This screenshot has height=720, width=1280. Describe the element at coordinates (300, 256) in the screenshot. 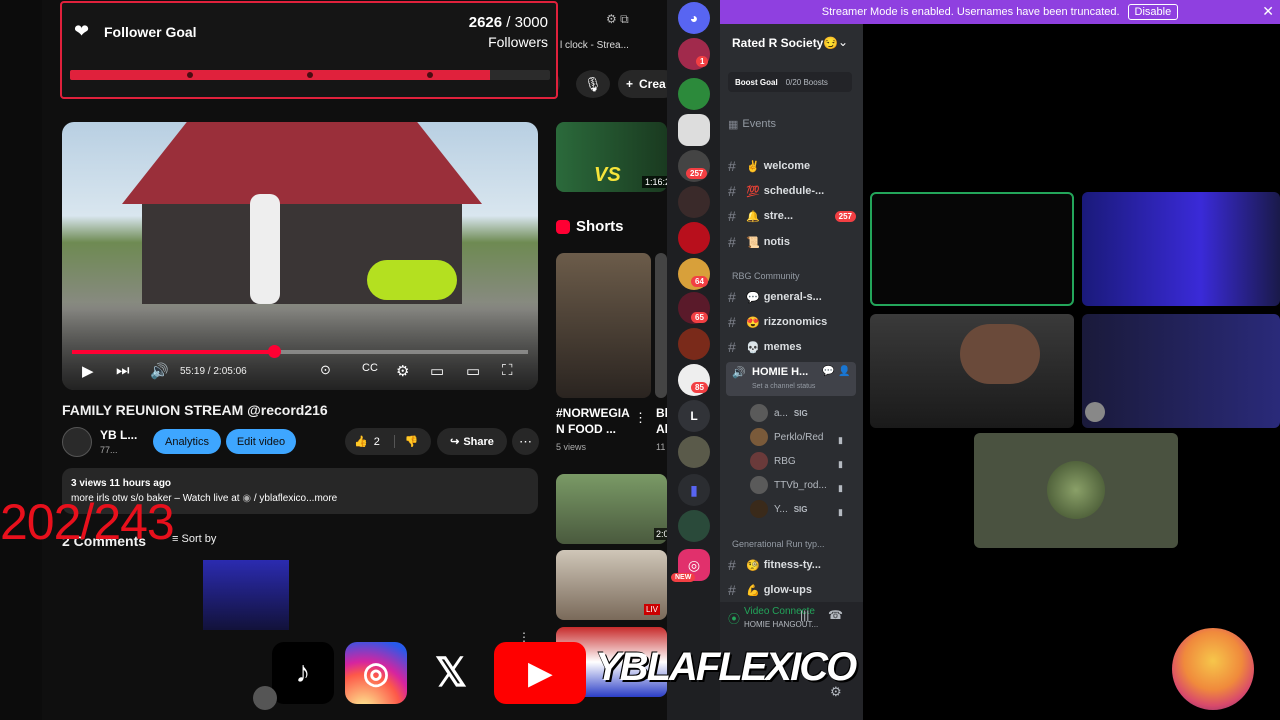

I see `video-player: ▶ ⏭ 🔊 55:19 / 2:05:06 ⊙ CC ⚙ ▭ ▭ ⛶` at that location.